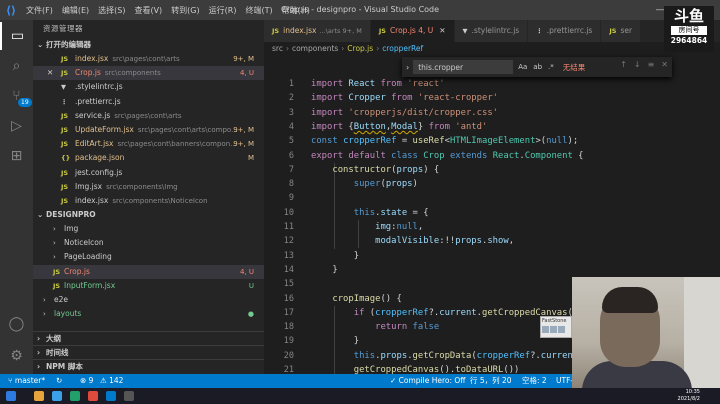 The image size is (720, 404). What do you see at coordinates (551, 67) in the screenshot?
I see `regex-icon: .*` at bounding box center [551, 67].